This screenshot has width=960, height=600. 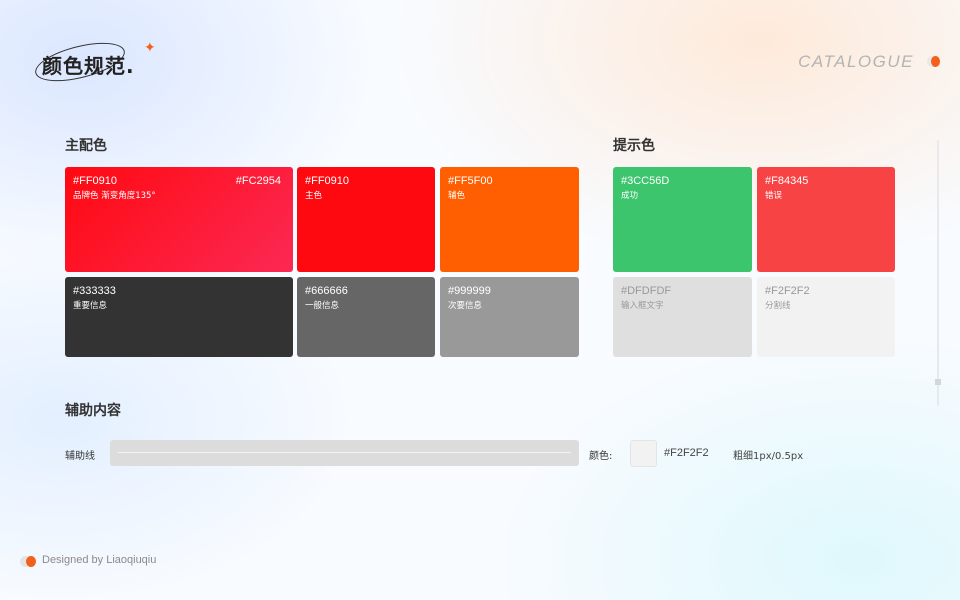 What do you see at coordinates (774, 196) in the screenshot?
I see `swatch-name: 错误` at bounding box center [774, 196].